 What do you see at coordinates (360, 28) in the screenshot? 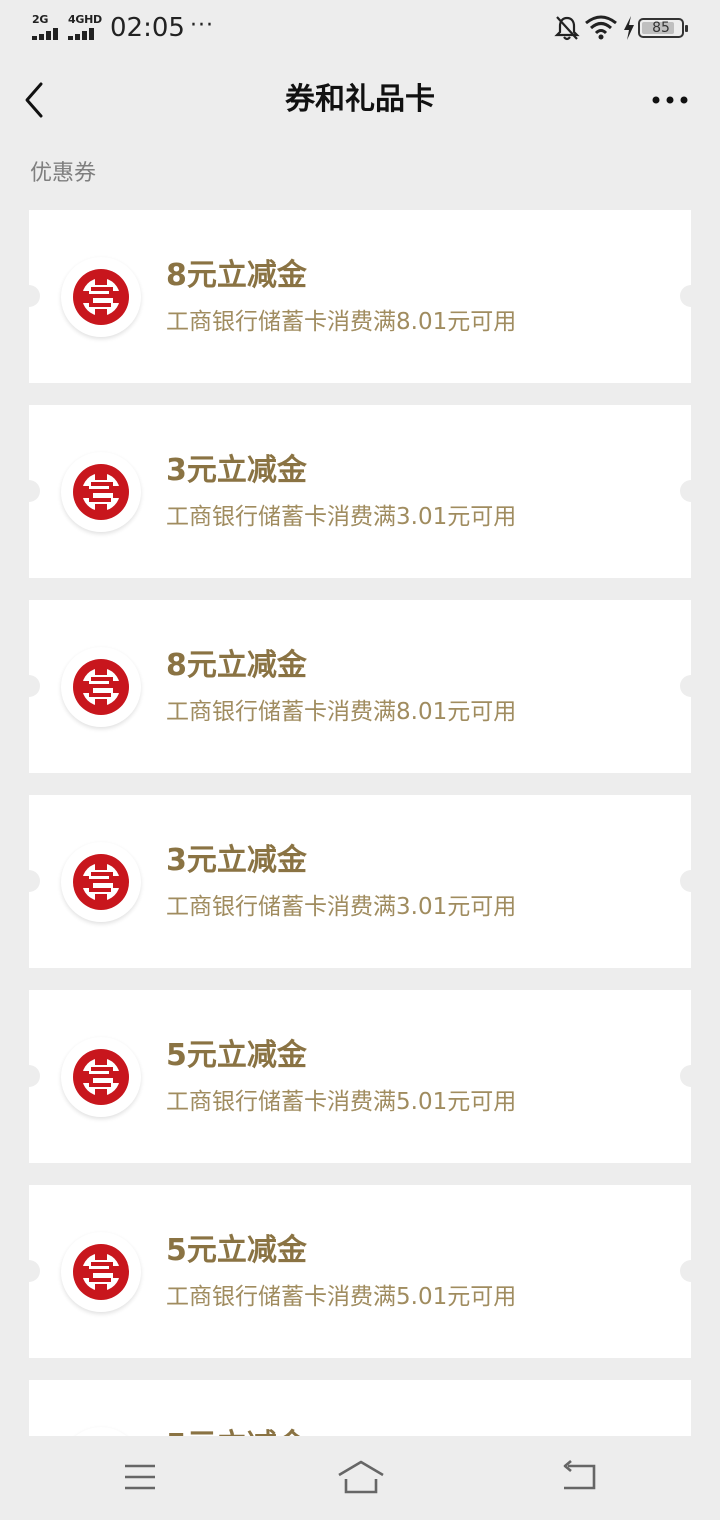
I see `status-bar: 2G 4GHD 02:05 ··· 85` at bounding box center [360, 28].